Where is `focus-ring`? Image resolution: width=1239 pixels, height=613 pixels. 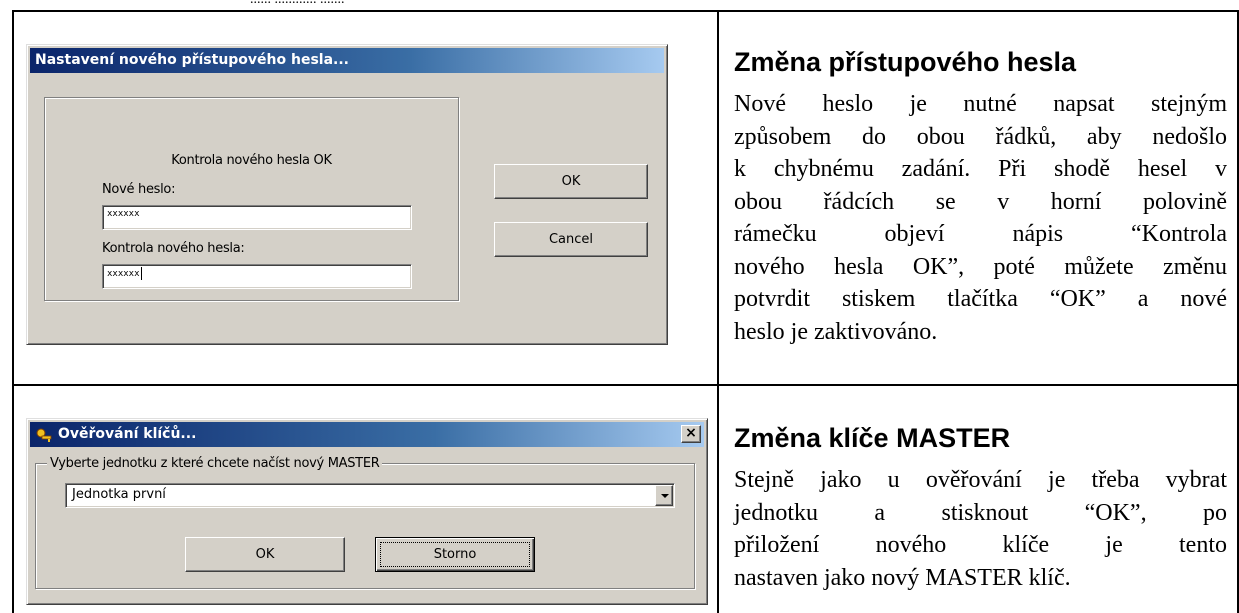 focus-ring is located at coordinates (455, 554).